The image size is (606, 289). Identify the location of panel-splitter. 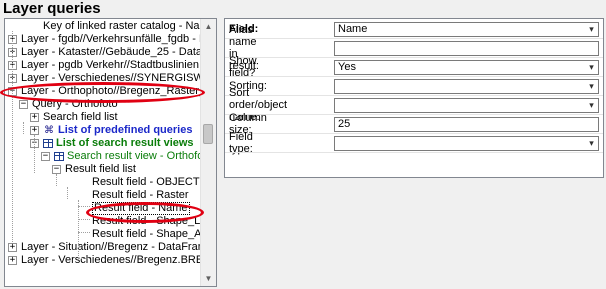
(220, 153).